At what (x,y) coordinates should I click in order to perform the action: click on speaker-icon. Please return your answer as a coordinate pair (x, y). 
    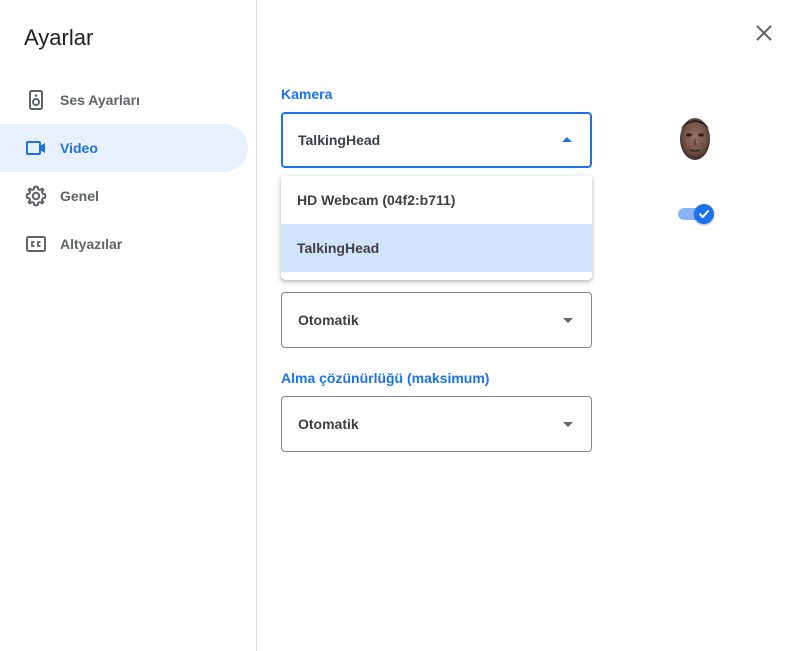
    Looking at the image, I should click on (36, 100).